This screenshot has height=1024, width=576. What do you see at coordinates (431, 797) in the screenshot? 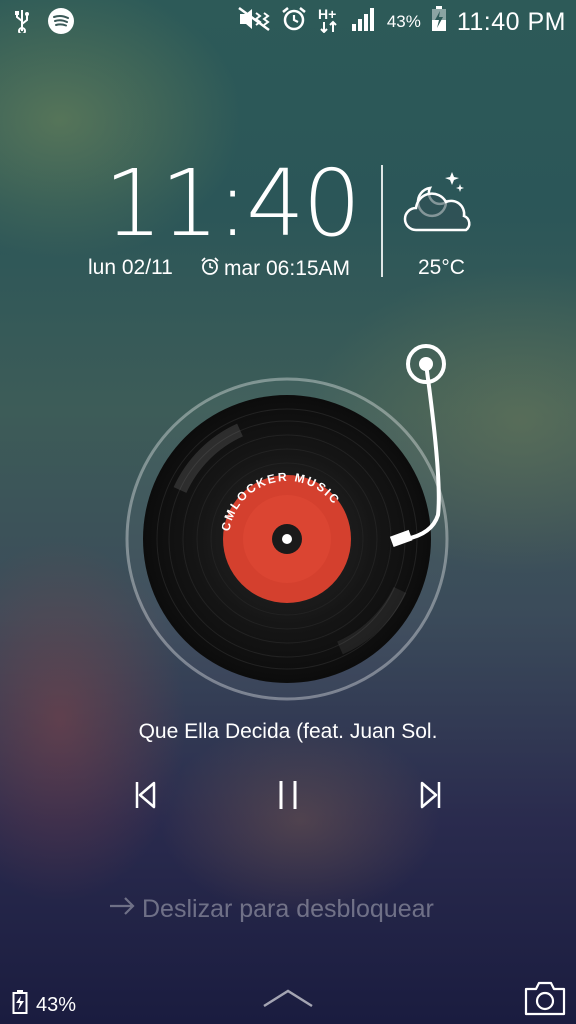
I see `next-icon` at bounding box center [431, 797].